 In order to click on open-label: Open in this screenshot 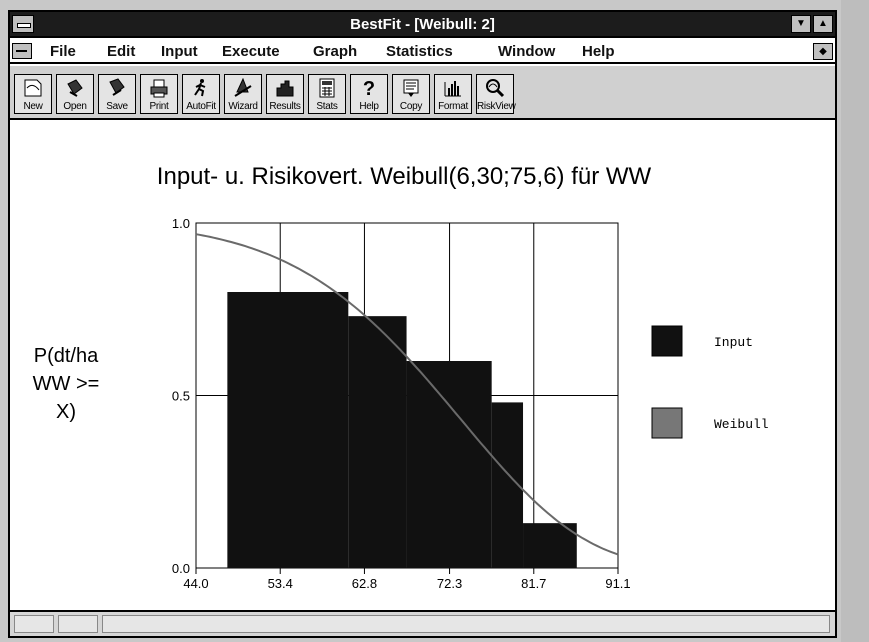, I will do `click(75, 106)`.